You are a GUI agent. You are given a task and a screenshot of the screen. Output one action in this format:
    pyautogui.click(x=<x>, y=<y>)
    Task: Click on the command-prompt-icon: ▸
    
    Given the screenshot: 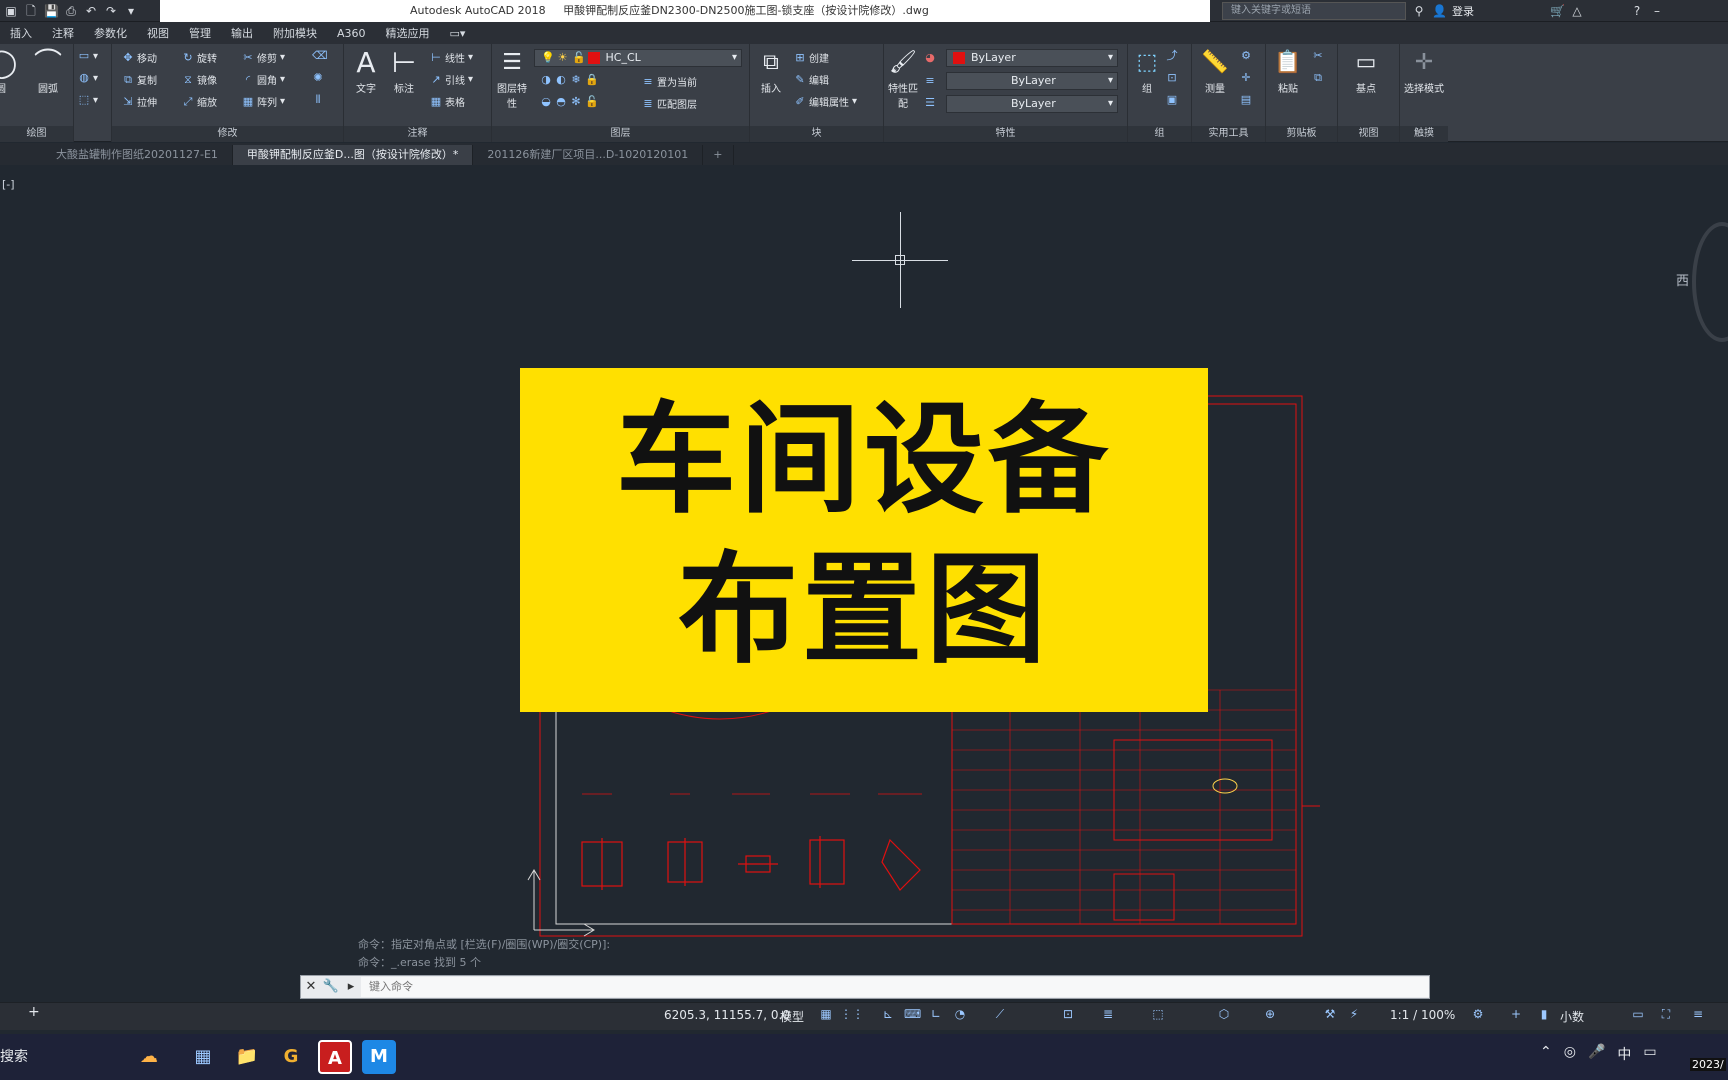 What is the action you would take?
    pyautogui.click(x=351, y=987)
    